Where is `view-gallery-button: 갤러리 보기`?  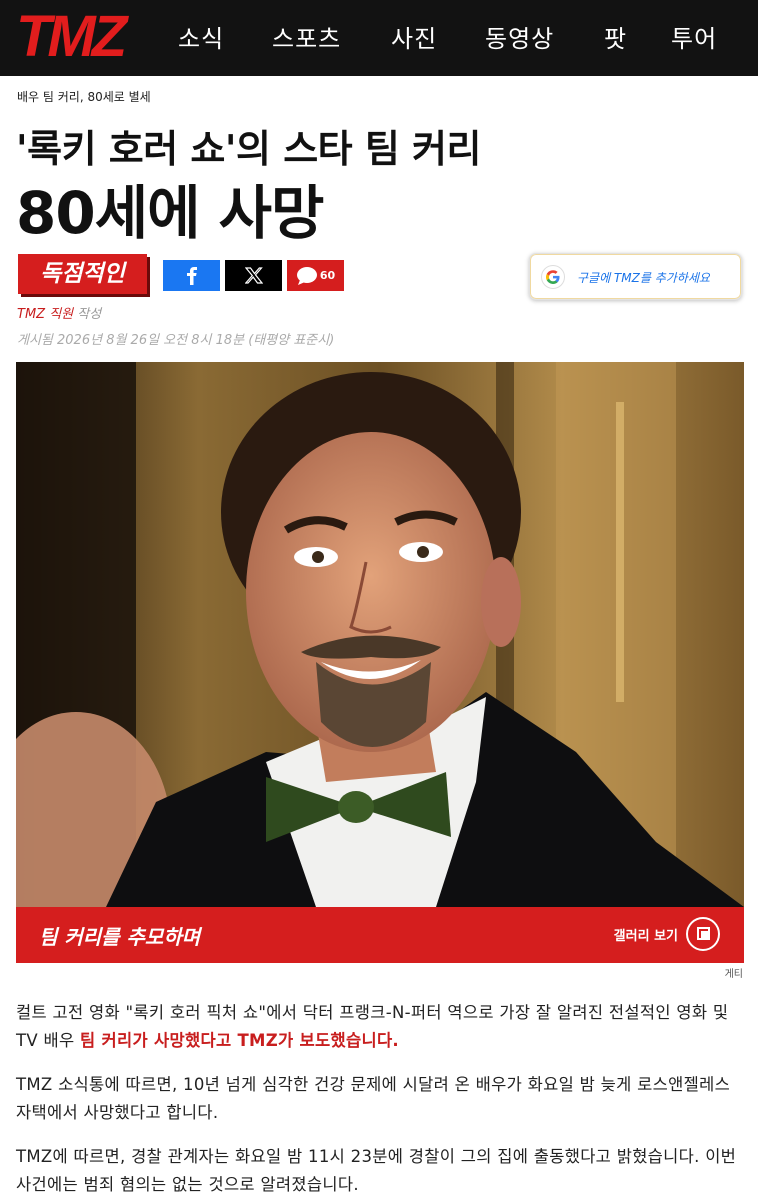
view-gallery-button: 갤러리 보기 is located at coordinates (667, 934).